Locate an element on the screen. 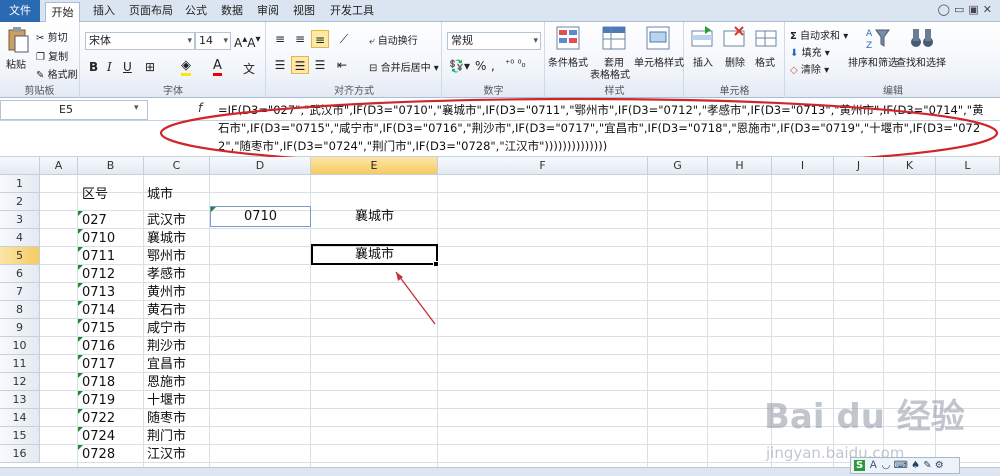 The height and width of the screenshot is (476, 1000). cell-city: 武汉市 is located at coordinates (166, 221).